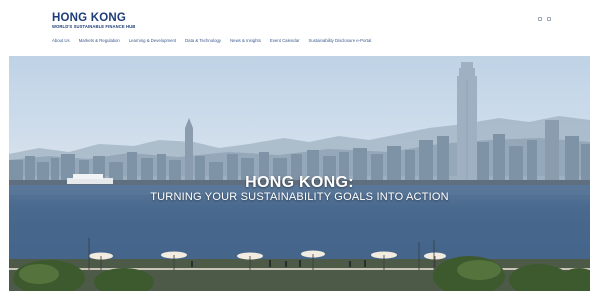  I want to click on nav-item-about-us: About Us, so click(61, 41).